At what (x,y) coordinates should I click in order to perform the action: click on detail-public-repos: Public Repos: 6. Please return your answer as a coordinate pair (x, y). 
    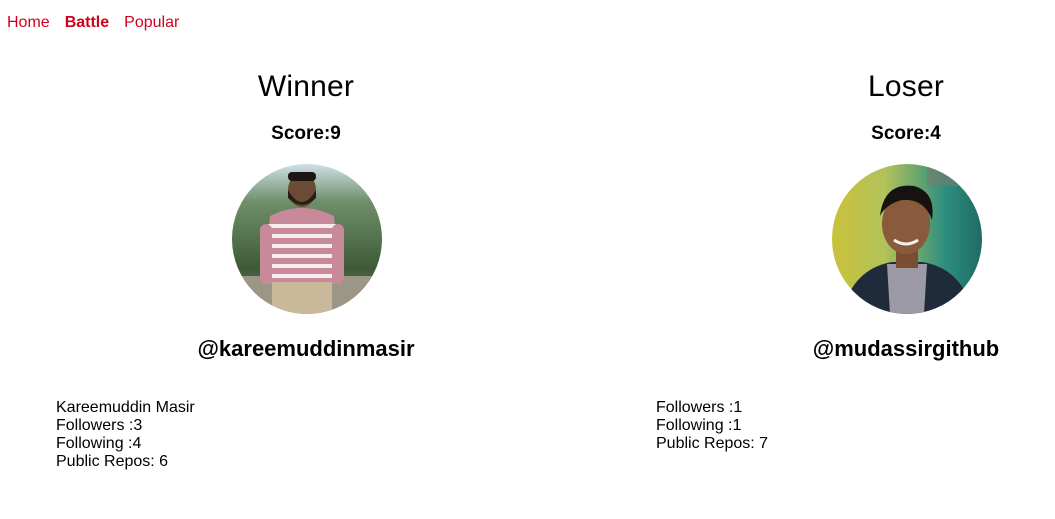
    Looking at the image, I should click on (112, 461).